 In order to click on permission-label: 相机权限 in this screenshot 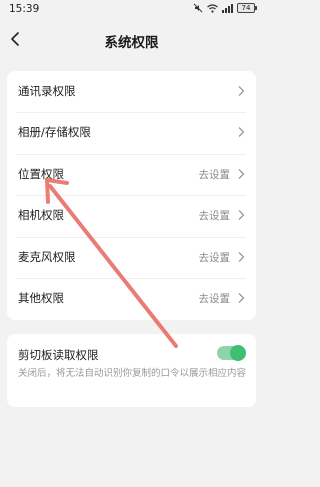, I will do `click(41, 215)`.